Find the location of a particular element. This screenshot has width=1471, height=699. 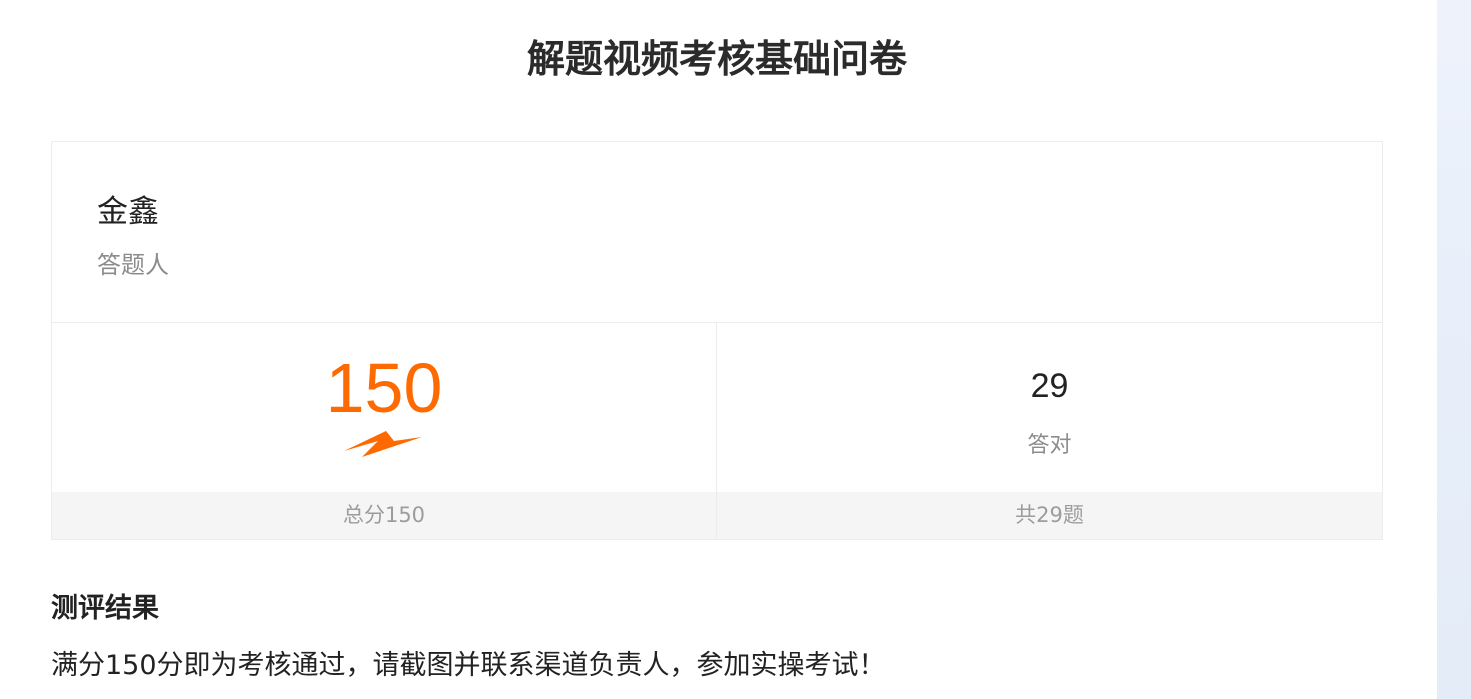

correct-count: 29 is located at coordinates (1049, 386).